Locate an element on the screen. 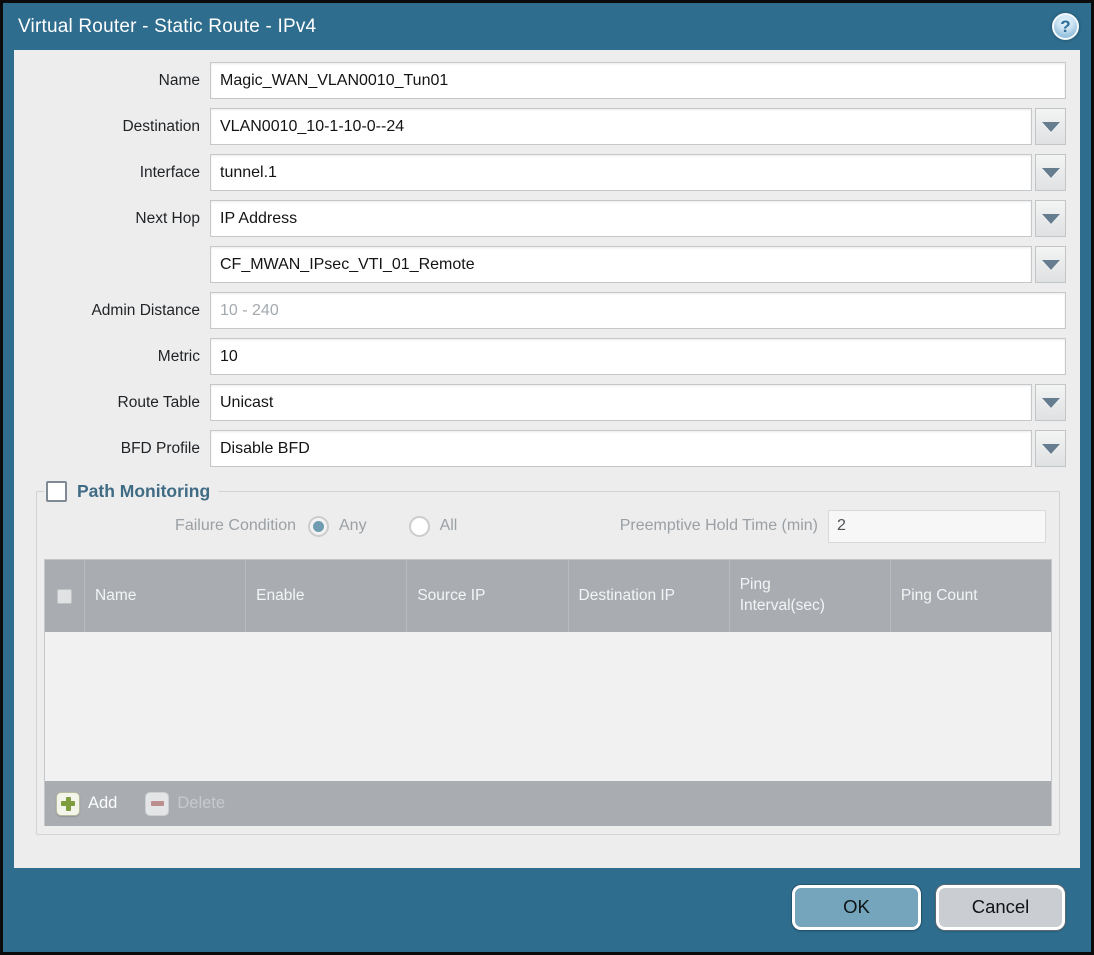 Image resolution: width=1094 pixels, height=955 pixels. interface-input is located at coordinates (621, 172).